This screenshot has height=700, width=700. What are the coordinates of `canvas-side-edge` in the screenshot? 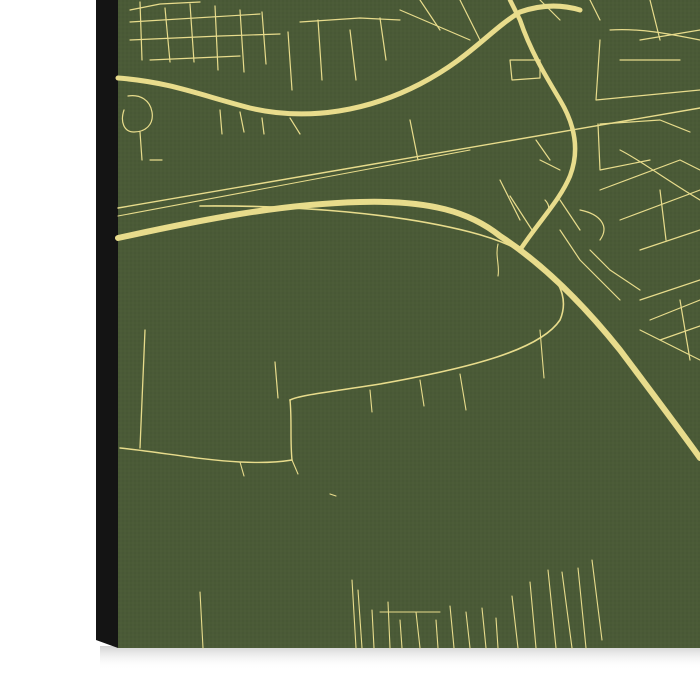 It's located at (107, 324).